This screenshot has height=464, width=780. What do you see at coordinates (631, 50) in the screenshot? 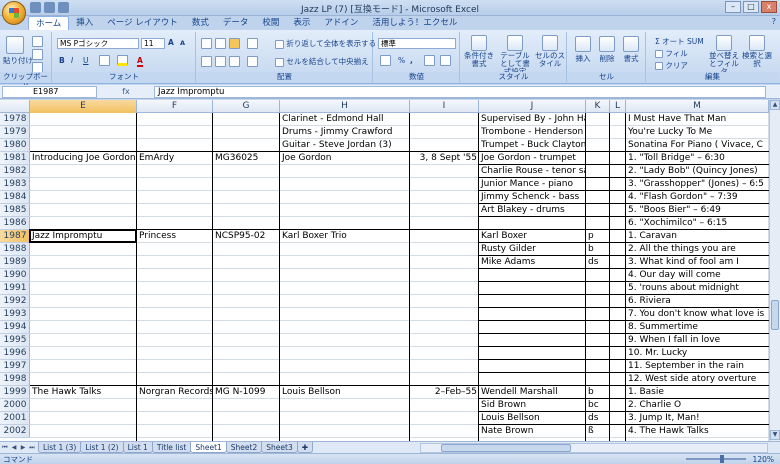
I see `format-cells-button: 書式` at bounding box center [631, 50].